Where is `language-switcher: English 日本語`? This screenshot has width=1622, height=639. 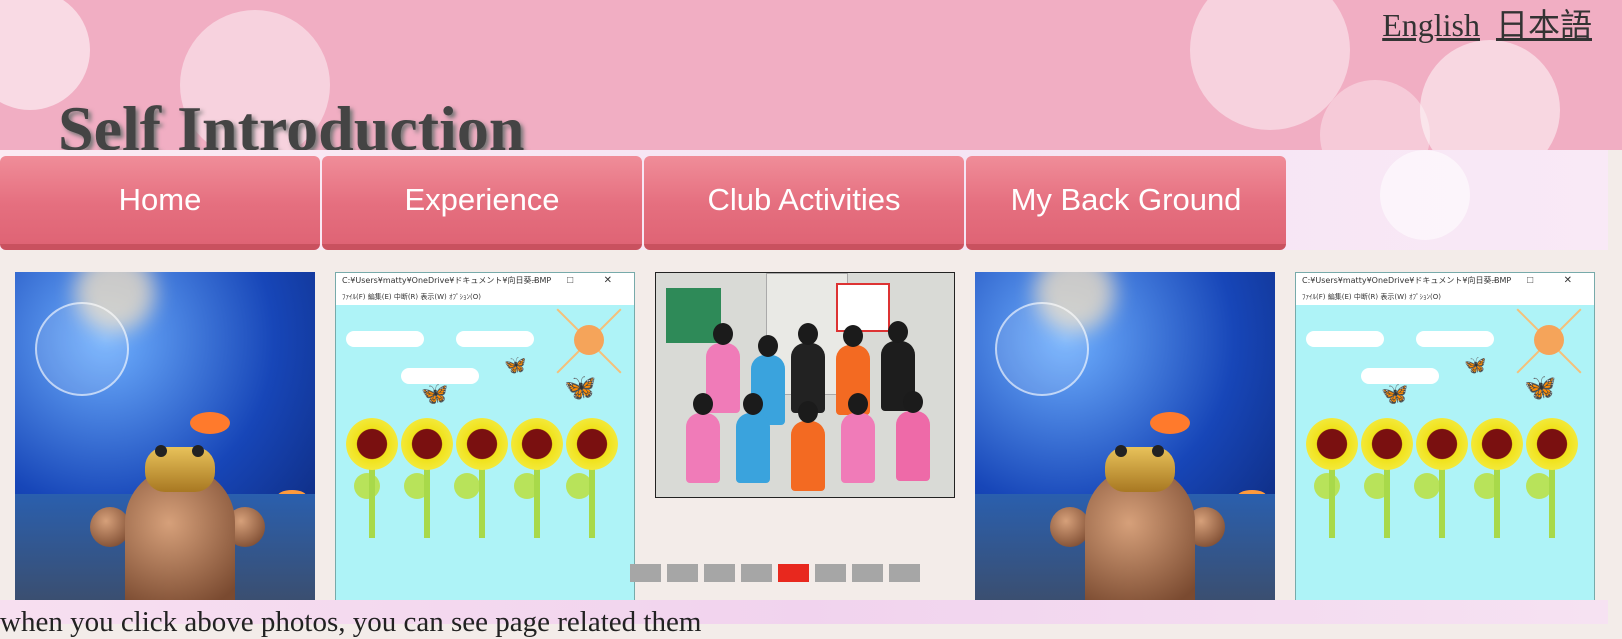 language-switcher: English 日本語 is located at coordinates (1483, 23).